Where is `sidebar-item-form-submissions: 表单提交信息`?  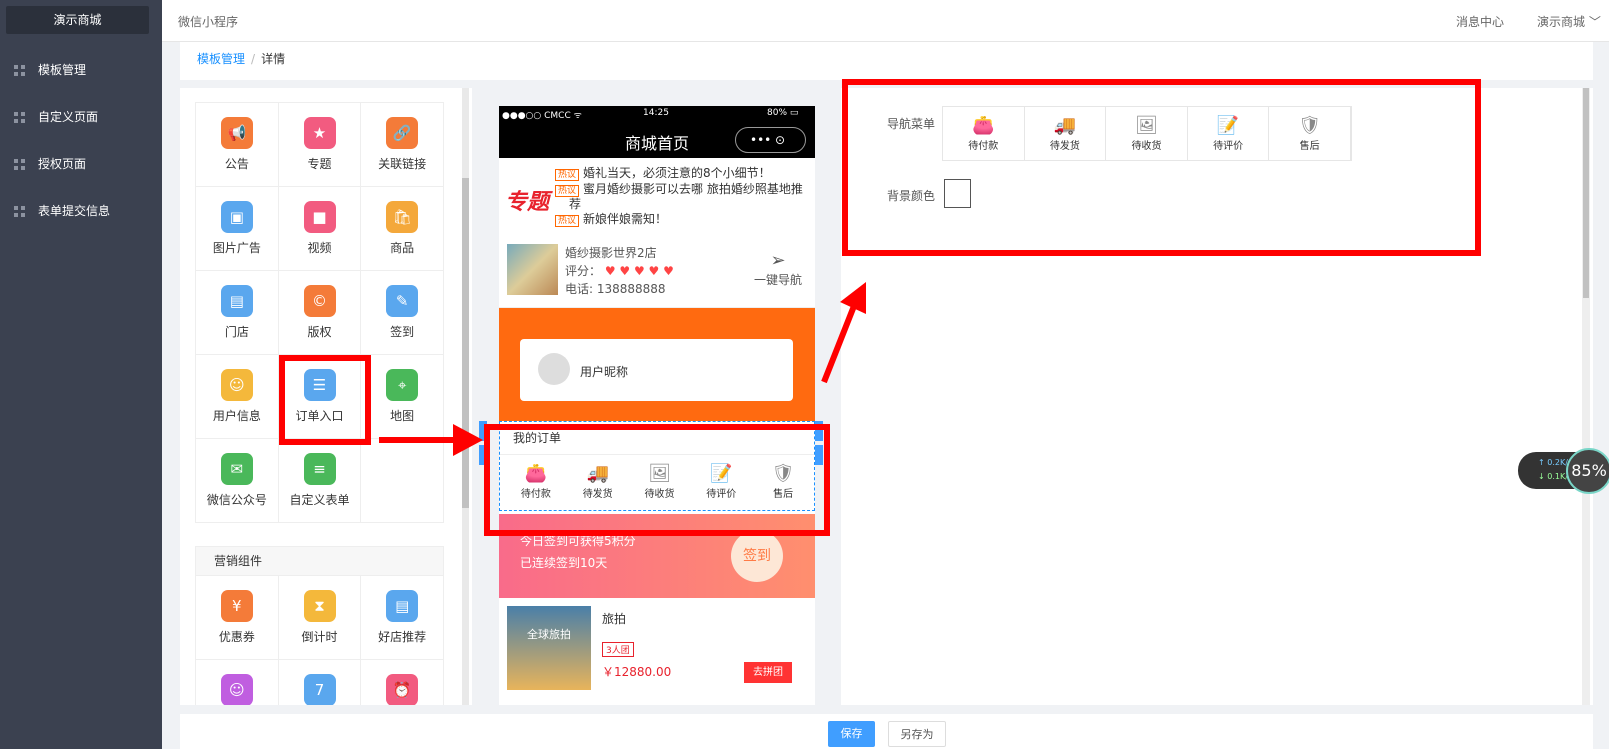 sidebar-item-form-submissions: 表单提交信息 is located at coordinates (81, 211).